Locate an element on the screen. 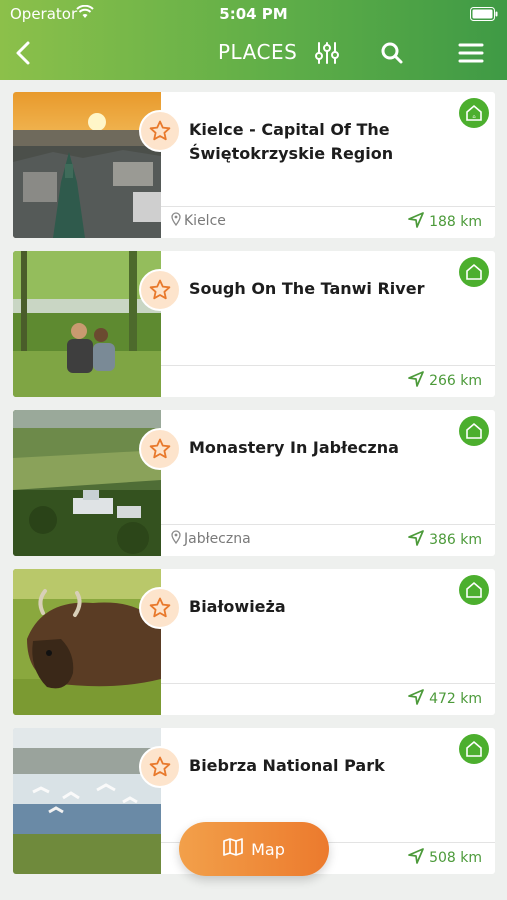  place-distance: 386 km is located at coordinates (445, 540).